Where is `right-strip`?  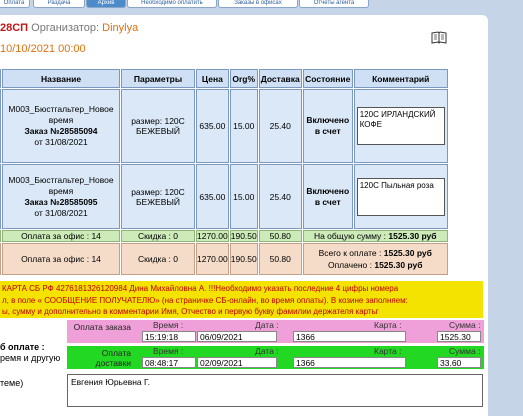
right-strip is located at coordinates (505, 215).